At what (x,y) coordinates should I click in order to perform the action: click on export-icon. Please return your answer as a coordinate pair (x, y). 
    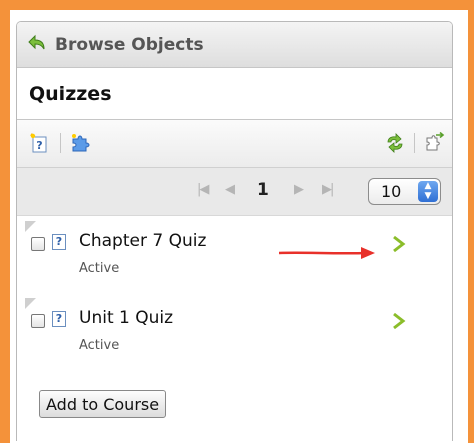
    Looking at the image, I should click on (434, 142).